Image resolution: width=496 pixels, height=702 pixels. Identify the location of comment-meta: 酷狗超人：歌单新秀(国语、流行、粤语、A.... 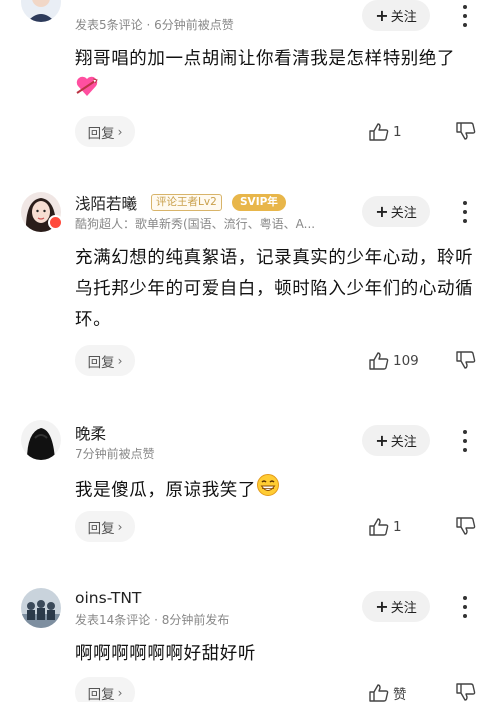
(195, 224).